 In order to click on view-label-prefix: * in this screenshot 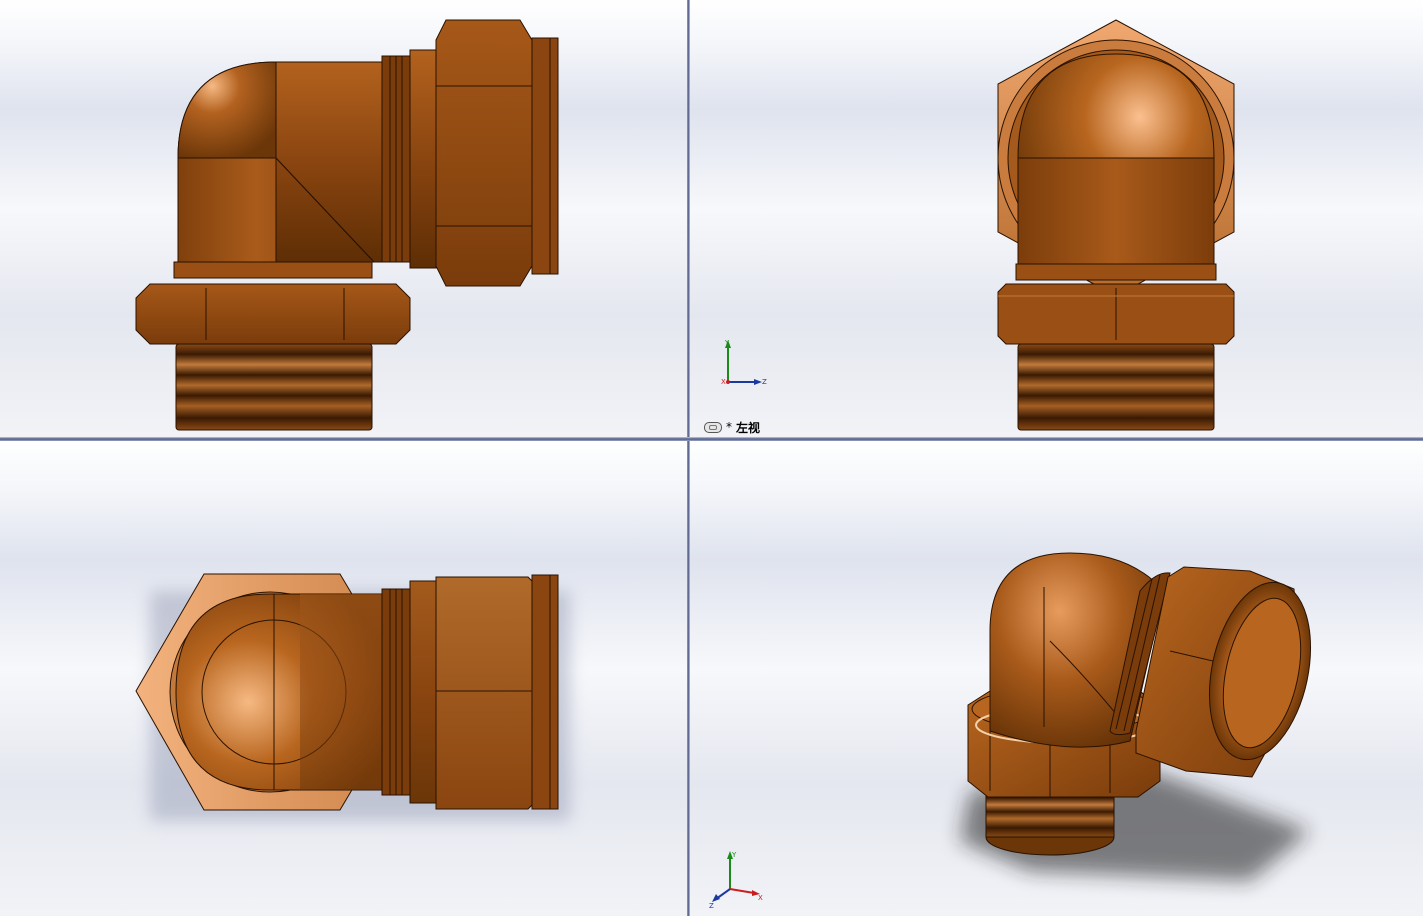, I will do `click(729, 427)`.